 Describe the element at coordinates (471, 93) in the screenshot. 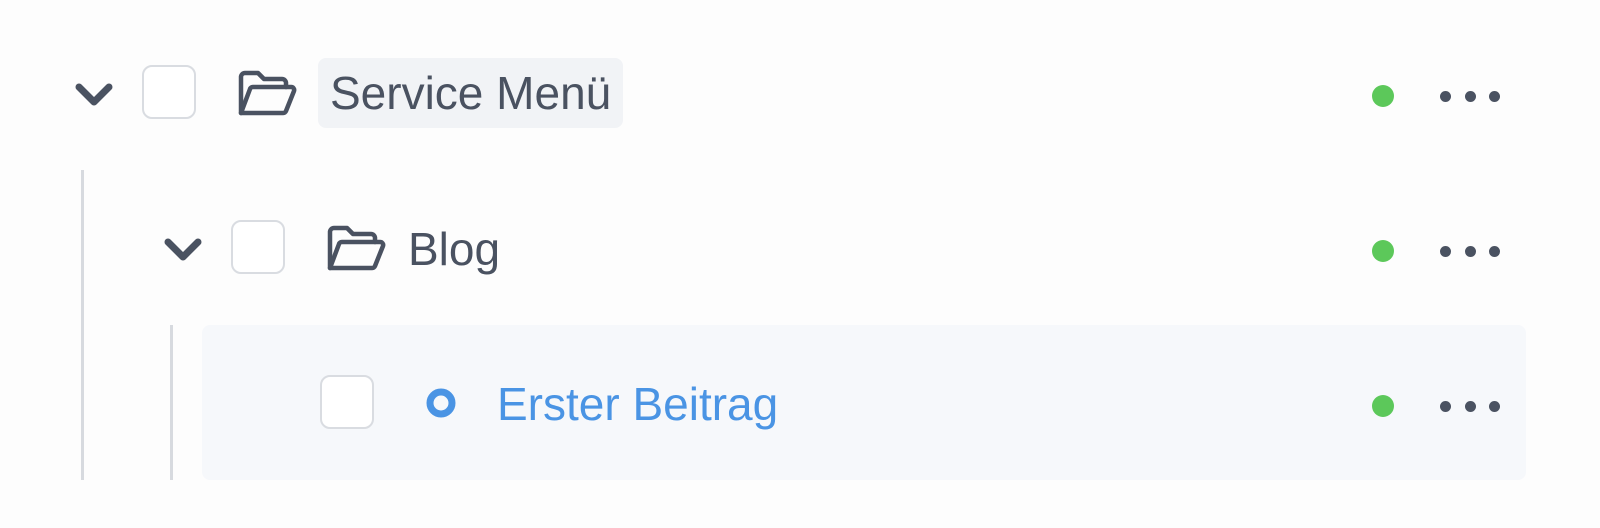

I see `tree-item-label: Service Menü` at that location.